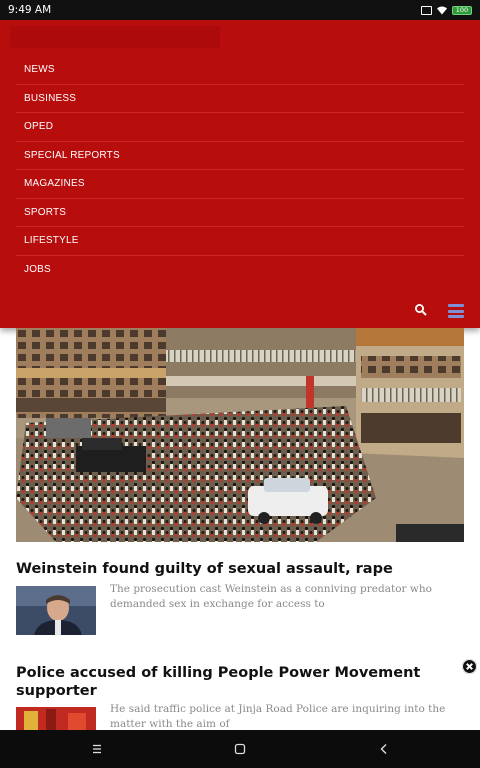  What do you see at coordinates (240, 213) in the screenshot?
I see `menu-item-sports: SPORTS` at bounding box center [240, 213].